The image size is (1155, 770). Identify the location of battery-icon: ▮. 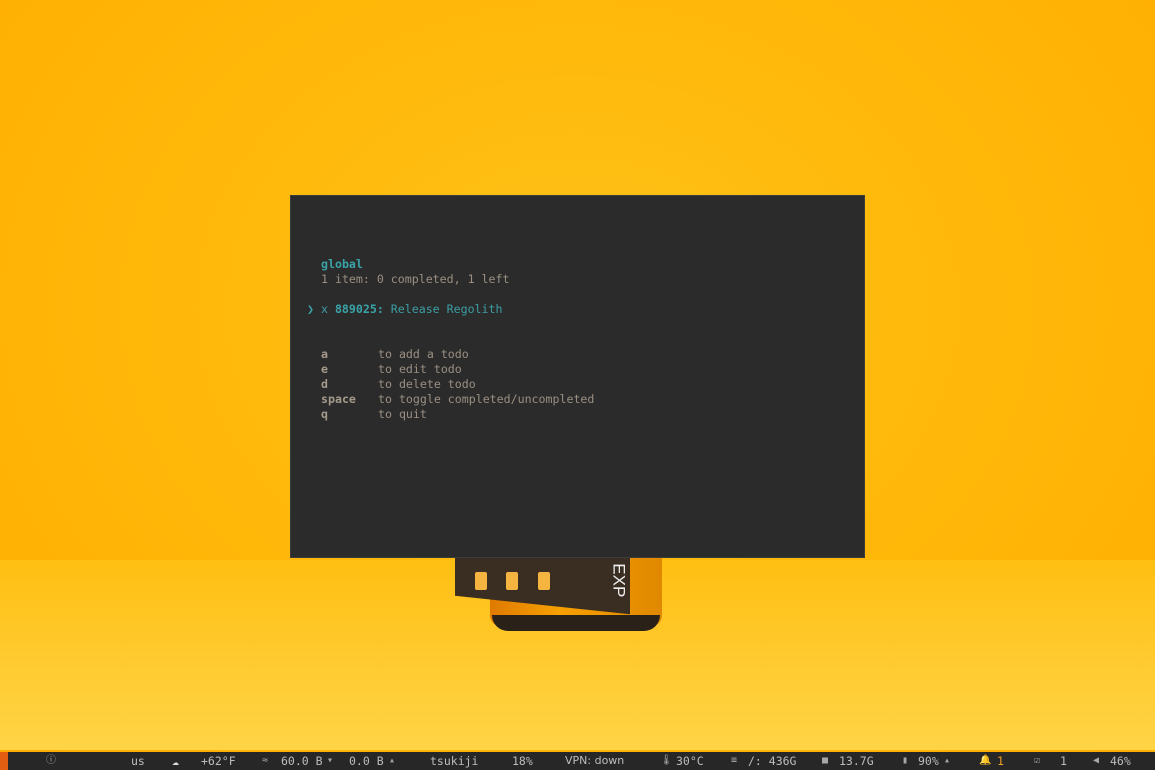
(905, 760).